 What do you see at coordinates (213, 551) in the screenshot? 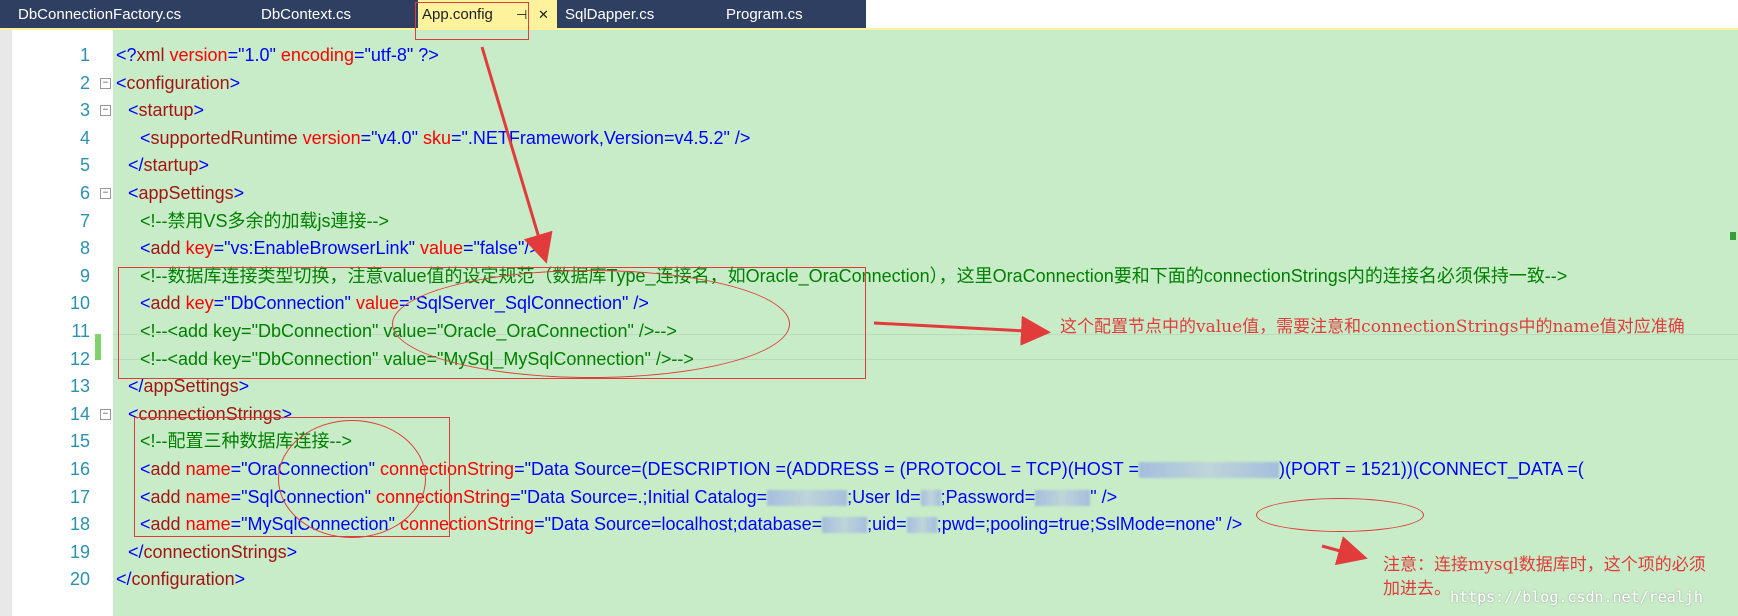
I see `code-text: </connectionStrings>` at bounding box center [213, 551].